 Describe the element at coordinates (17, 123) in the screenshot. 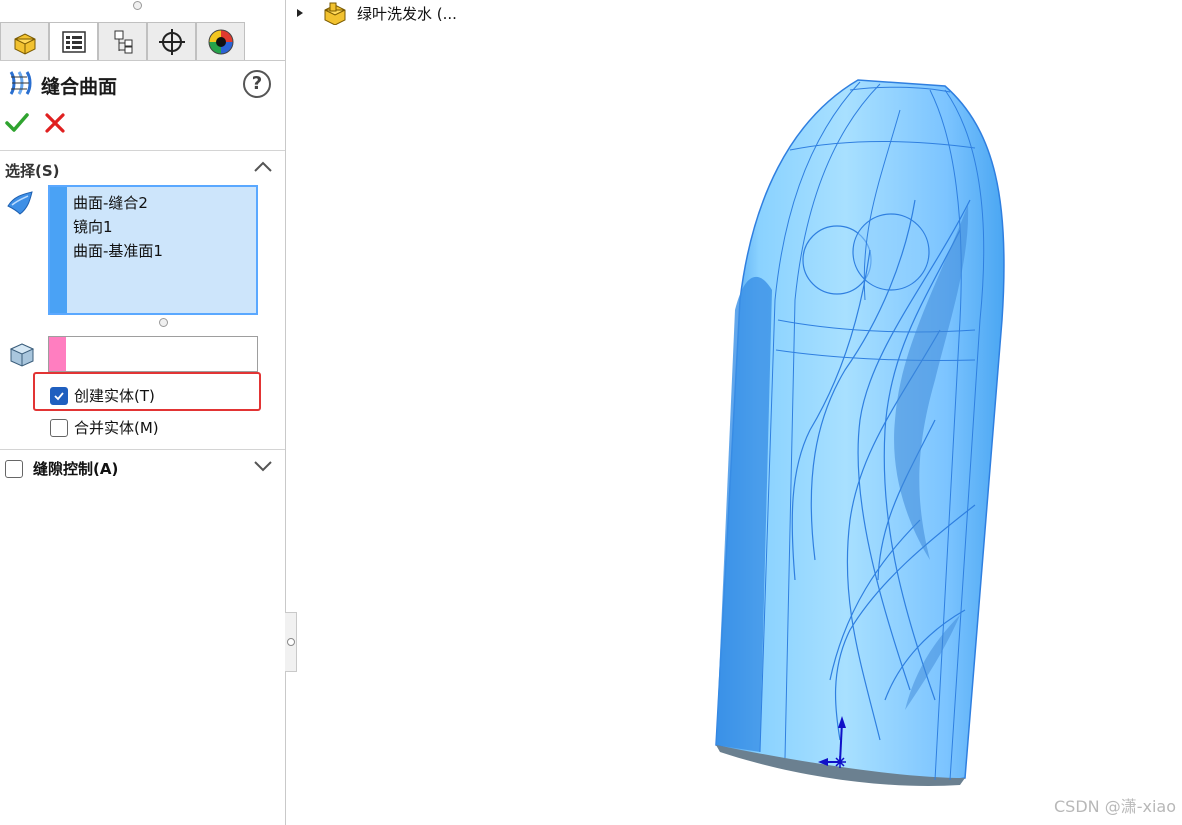

I see `ok-checkmark-icon` at that location.